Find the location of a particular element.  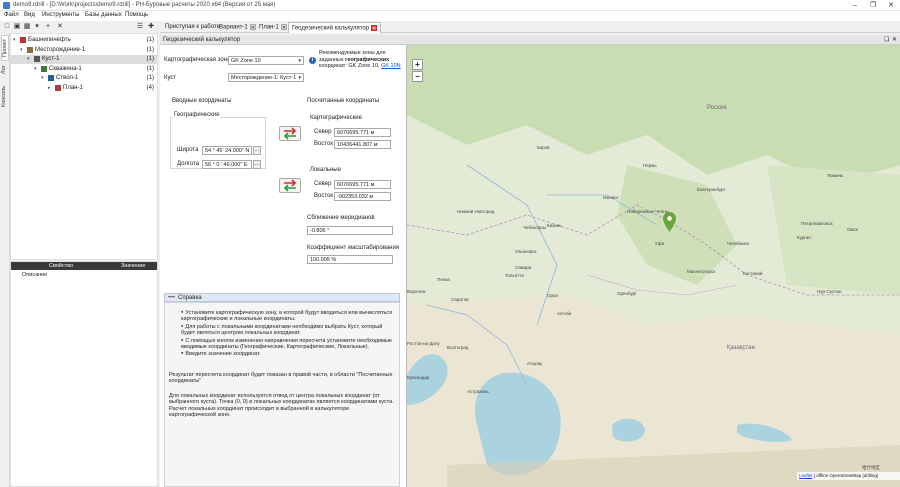

restore-icon: ❐ is located at coordinates (873, 5).